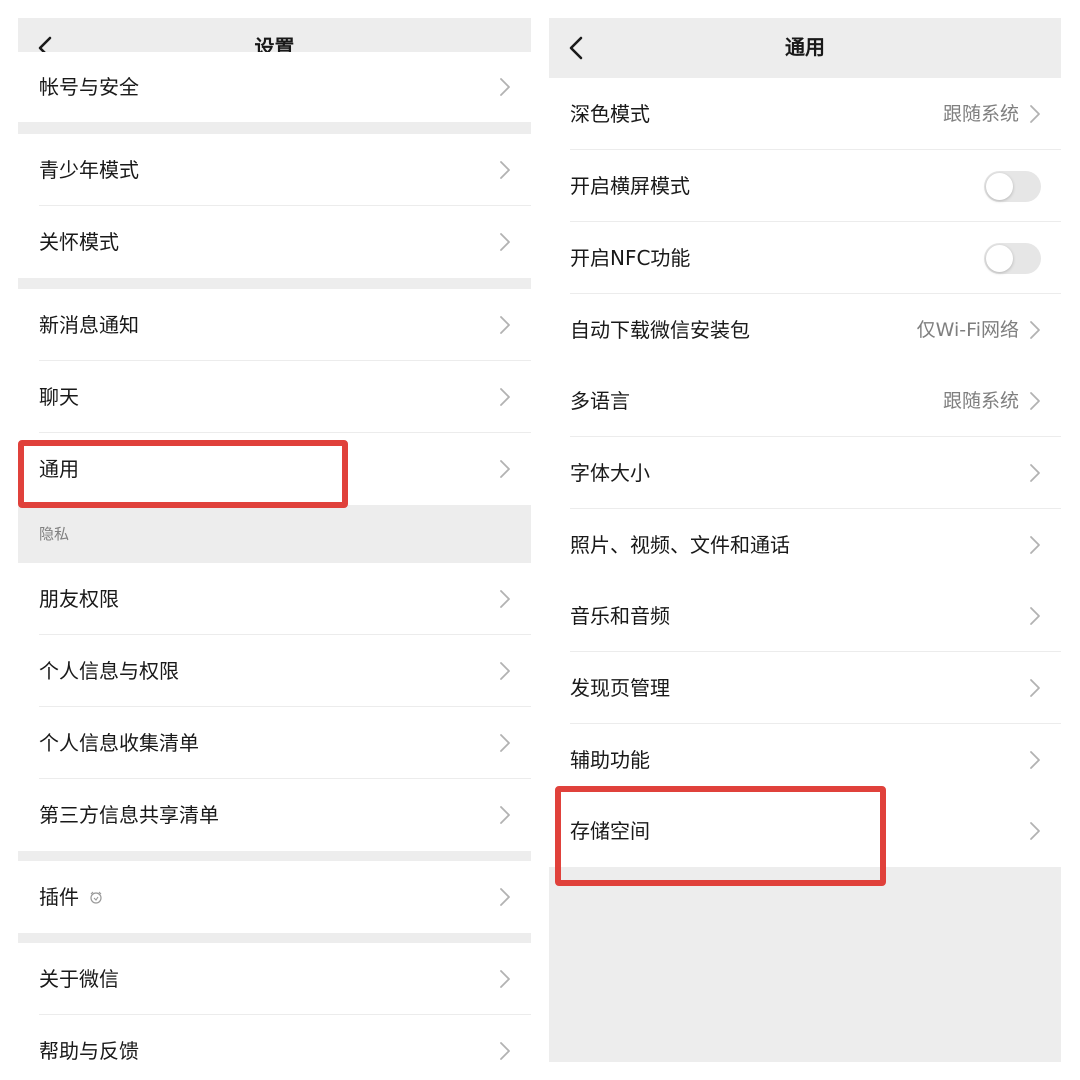 Image resolution: width=1080 pixels, height=1080 pixels. What do you see at coordinates (630, 258) in the screenshot?
I see `row-label: 开启NFC功能` at bounding box center [630, 258].